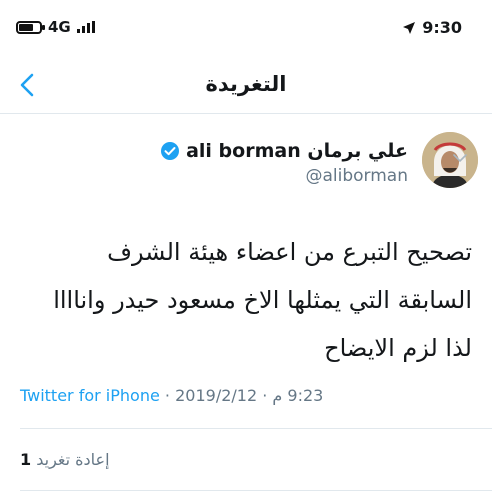 Image resolution: width=492 pixels, height=500 pixels. I want to click on display-name: علي برمان ali borman, so click(297, 151).